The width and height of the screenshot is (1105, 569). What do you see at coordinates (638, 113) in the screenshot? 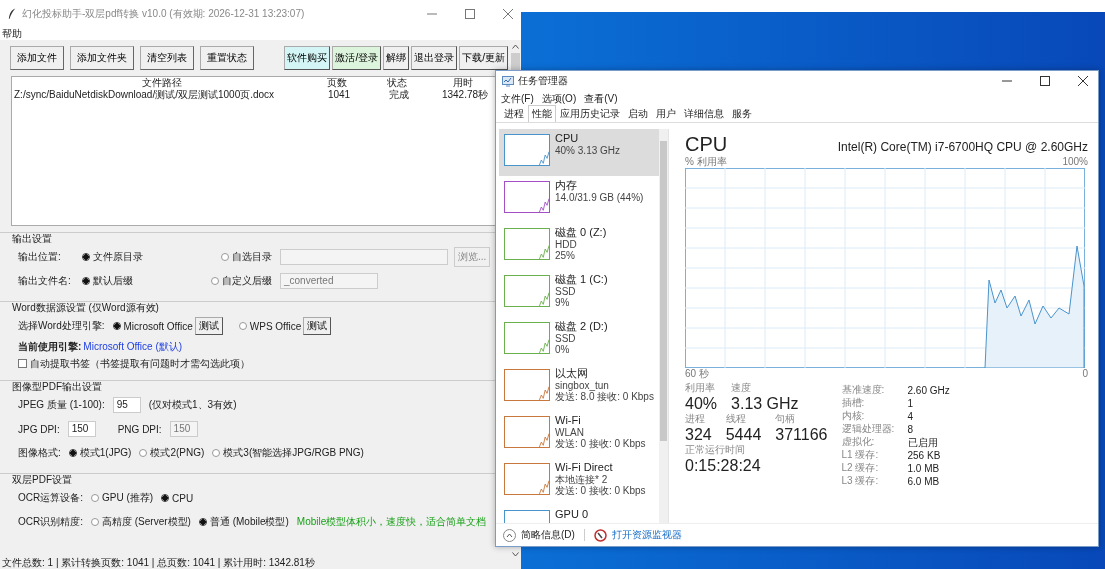
I see `tab: 启动` at bounding box center [638, 113].